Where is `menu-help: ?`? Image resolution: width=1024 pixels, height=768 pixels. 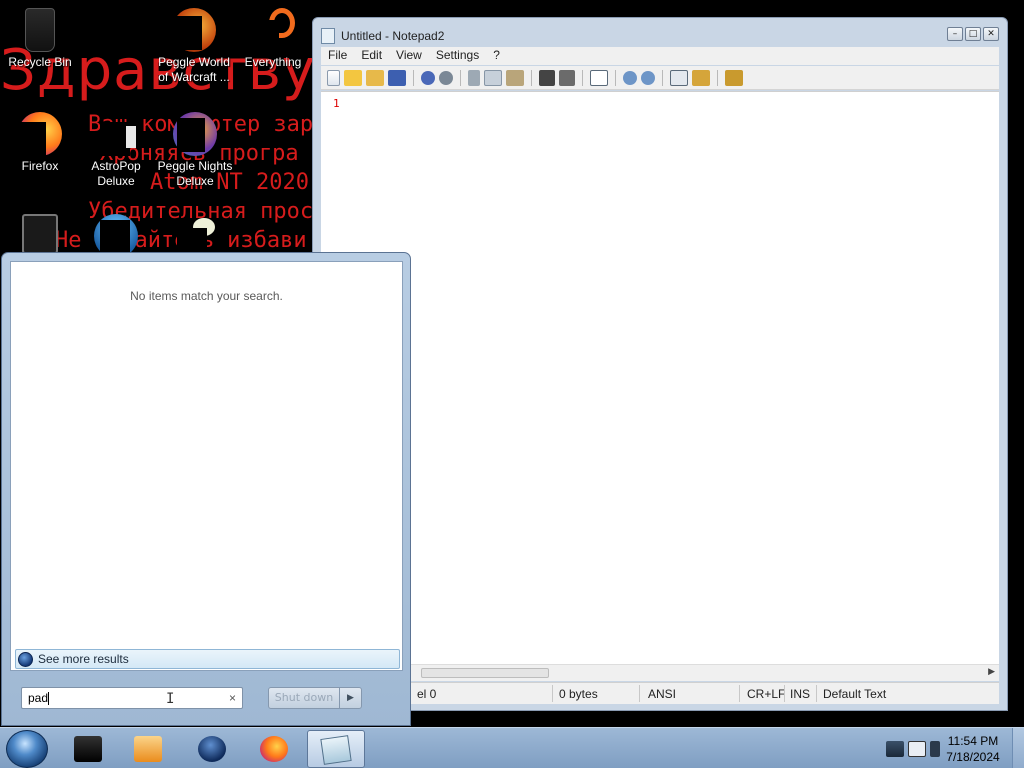 menu-help: ? is located at coordinates (496, 56).